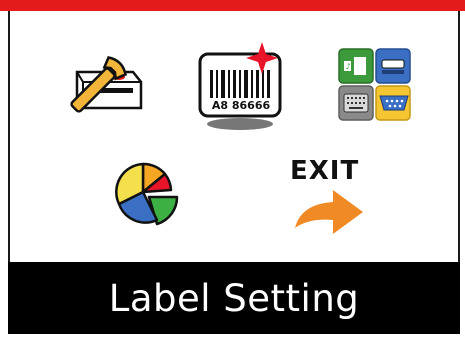 The image size is (465, 339). I want to click on setup-menu-button, so click(104, 86).